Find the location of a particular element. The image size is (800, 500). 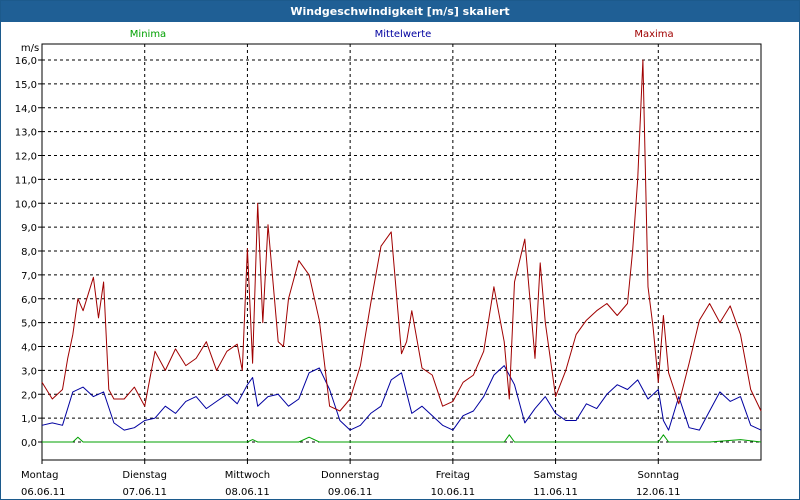

y-tick-label: 15,0 is located at coordinates (26, 85).